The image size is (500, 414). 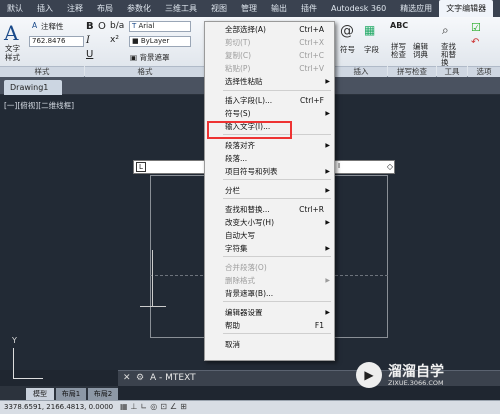 What do you see at coordinates (45, 8) in the screenshot?
I see `ribbon-tab: 插入` at bounding box center [45, 8].